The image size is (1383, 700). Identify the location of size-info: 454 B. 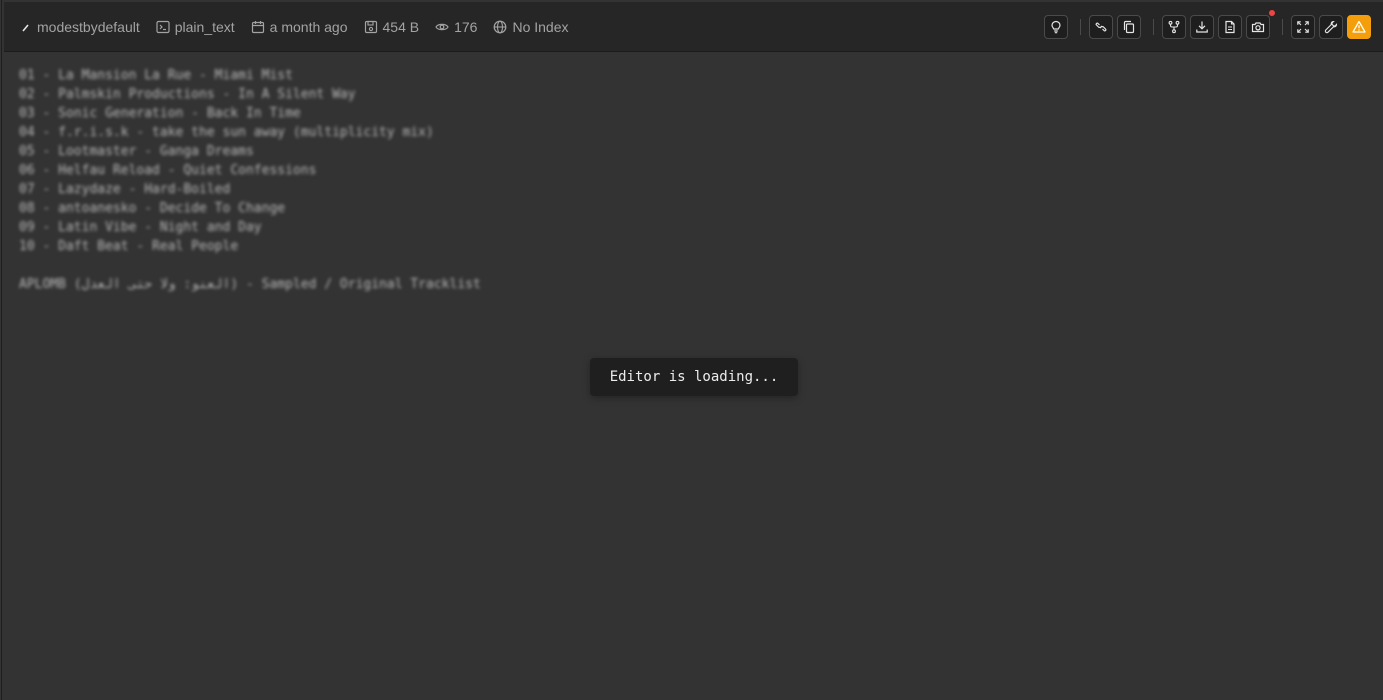
(392, 27).